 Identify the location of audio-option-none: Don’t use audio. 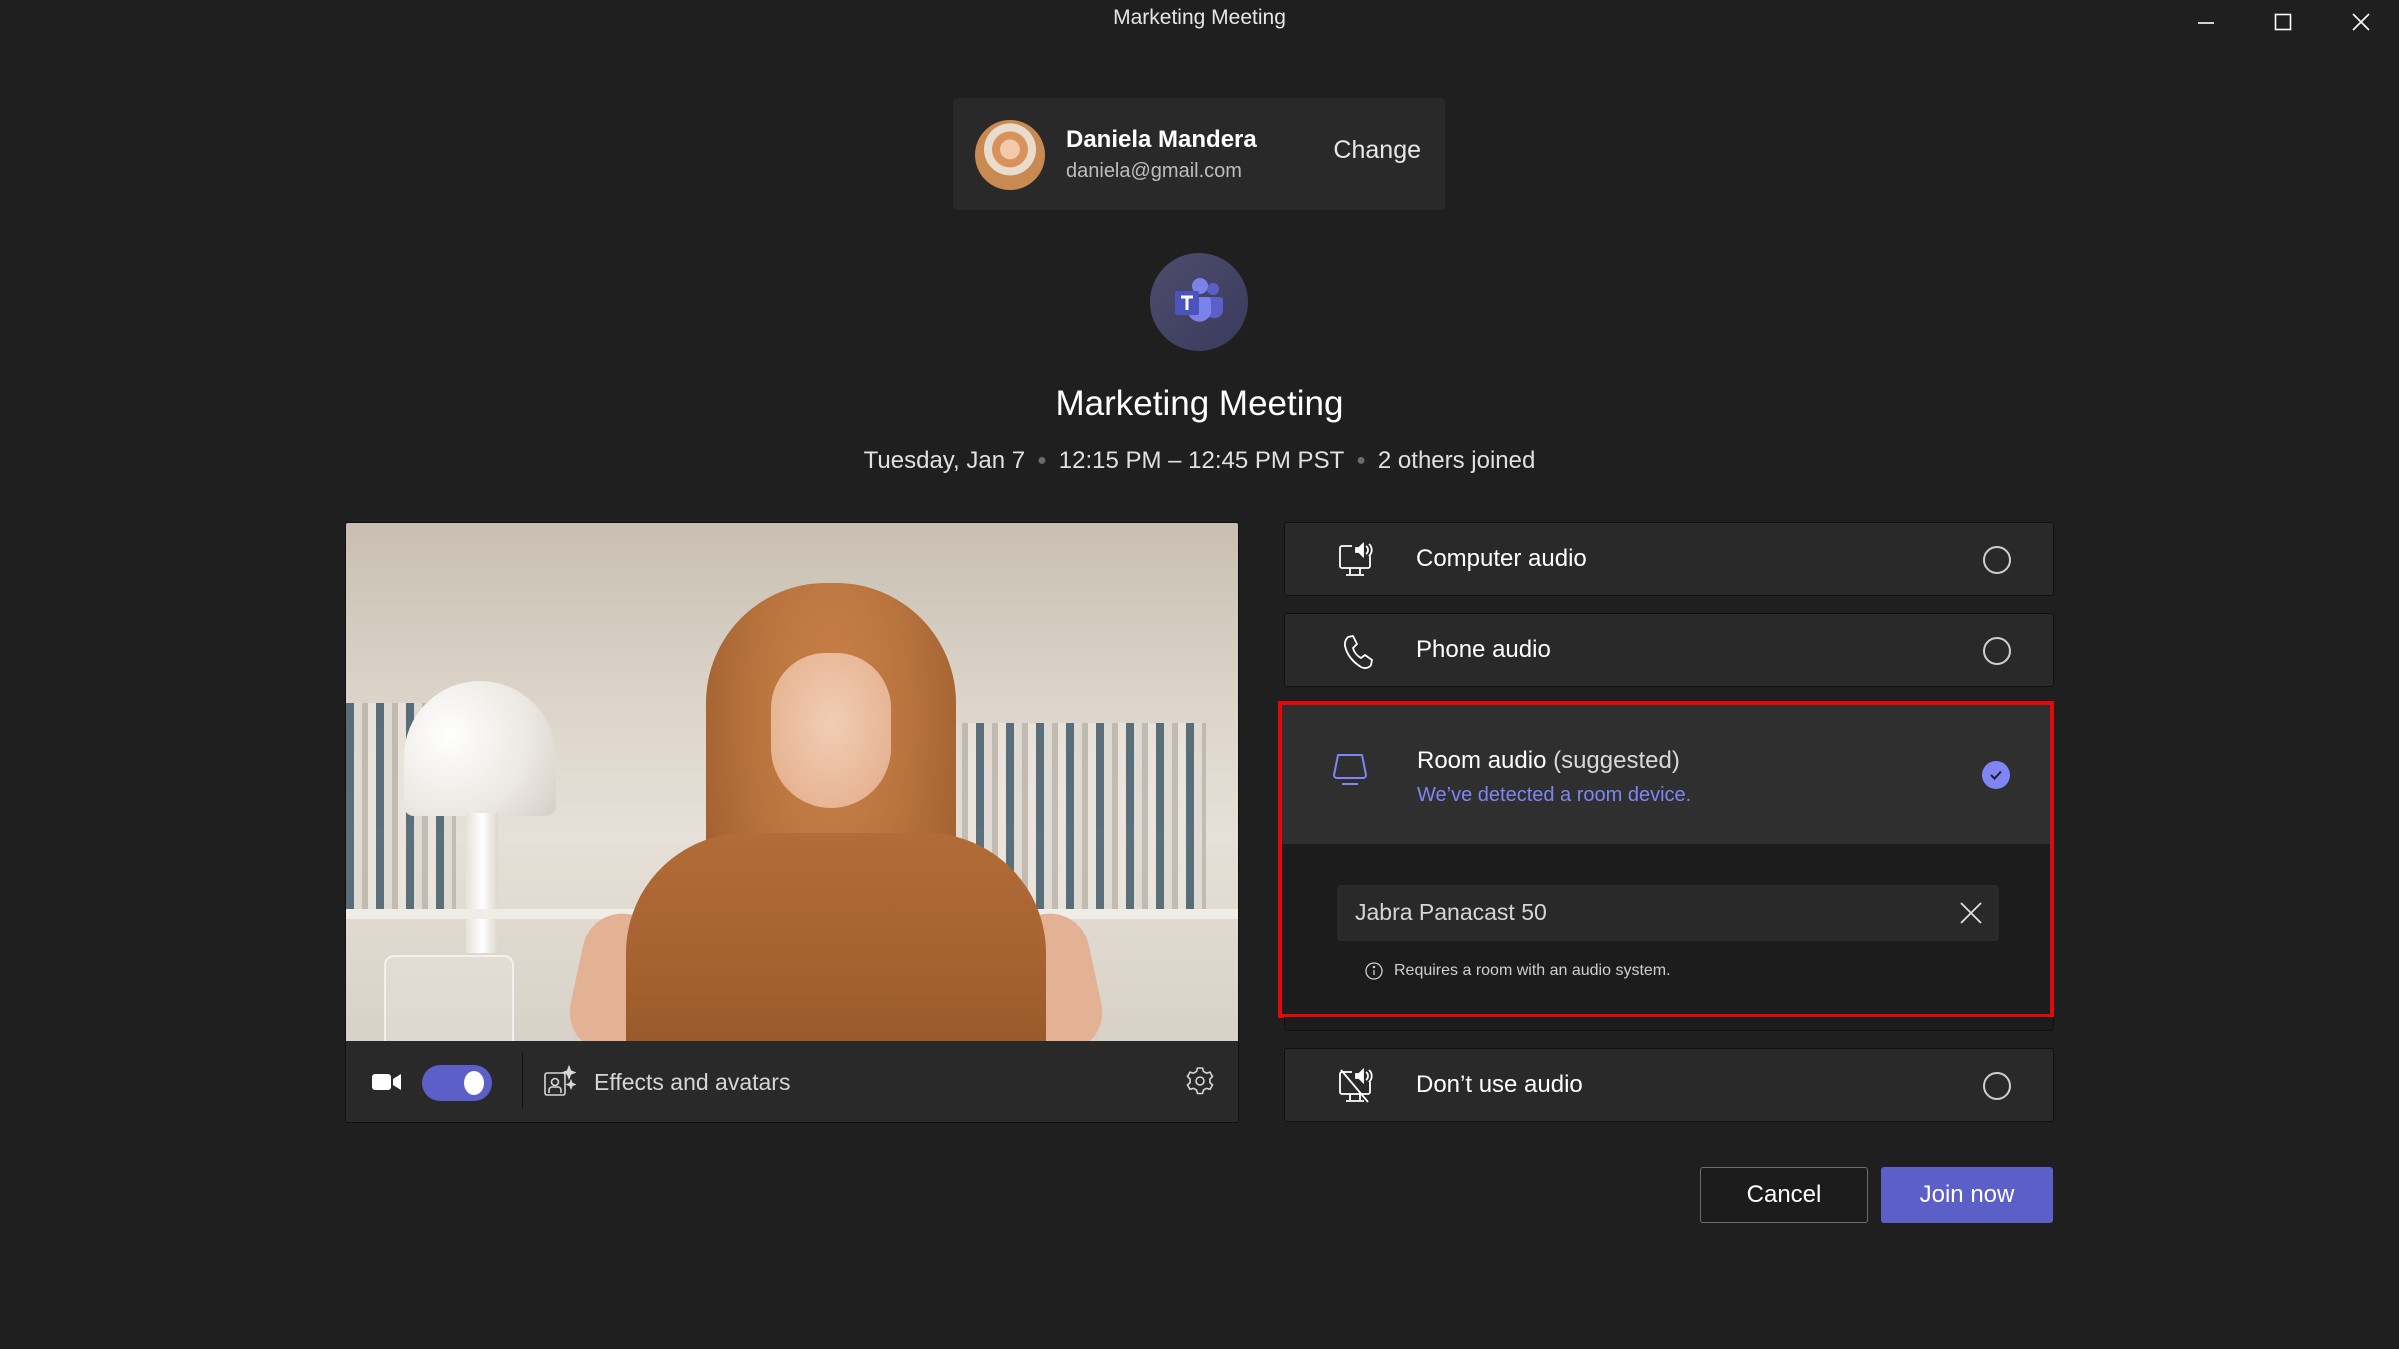
(1669, 1085).